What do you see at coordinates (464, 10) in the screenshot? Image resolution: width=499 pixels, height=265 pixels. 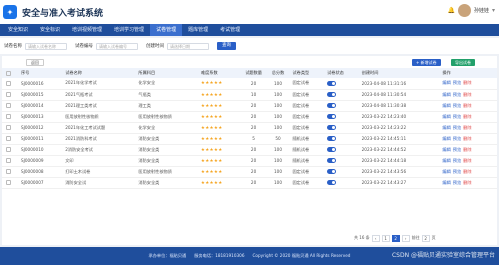 I see `avatar` at bounding box center [464, 10].